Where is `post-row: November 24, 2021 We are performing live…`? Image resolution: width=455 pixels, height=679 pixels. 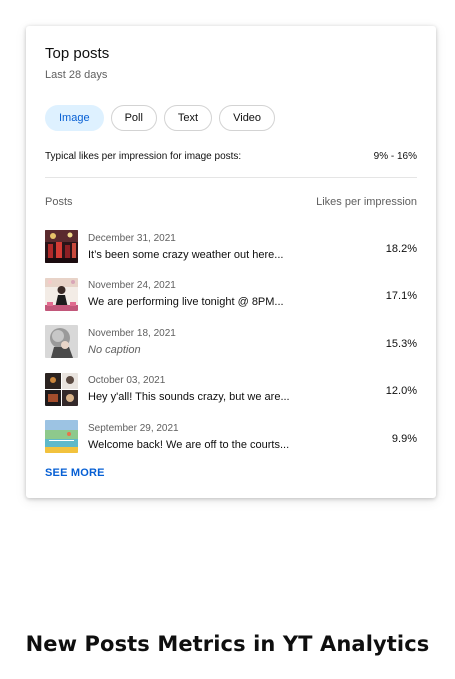 post-row: November 24, 2021 We are performing live… is located at coordinates (231, 295).